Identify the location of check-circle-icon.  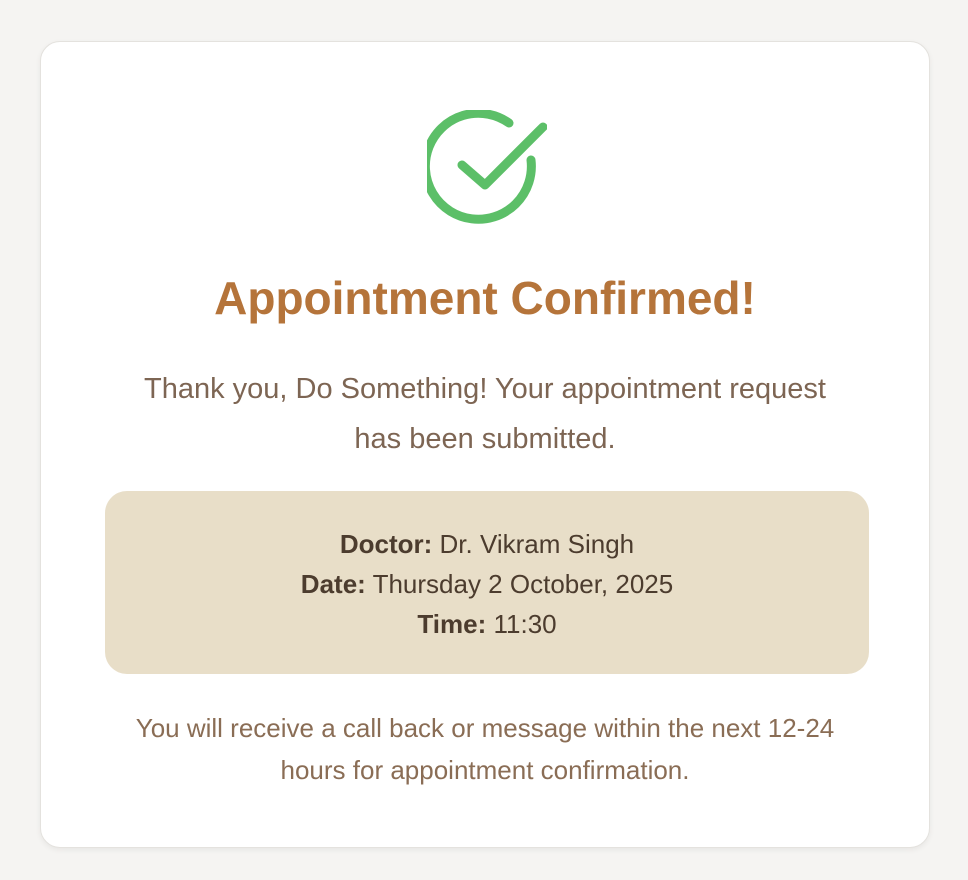
(487, 167).